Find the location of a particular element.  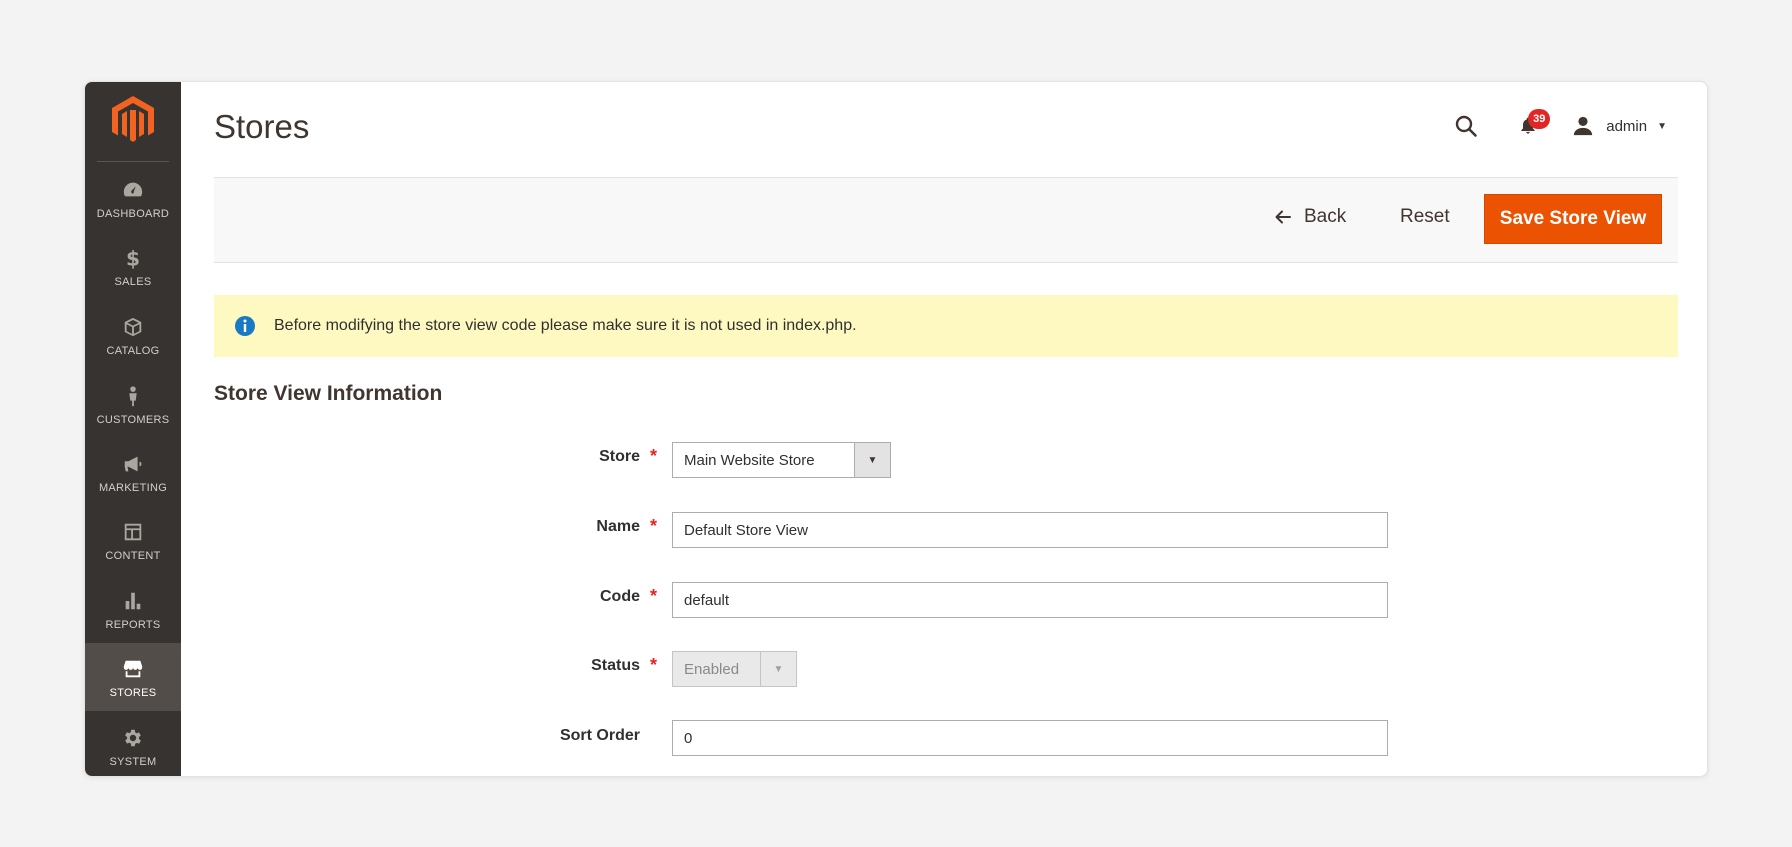

store-select: Main Website Store ▼ is located at coordinates (781, 460).